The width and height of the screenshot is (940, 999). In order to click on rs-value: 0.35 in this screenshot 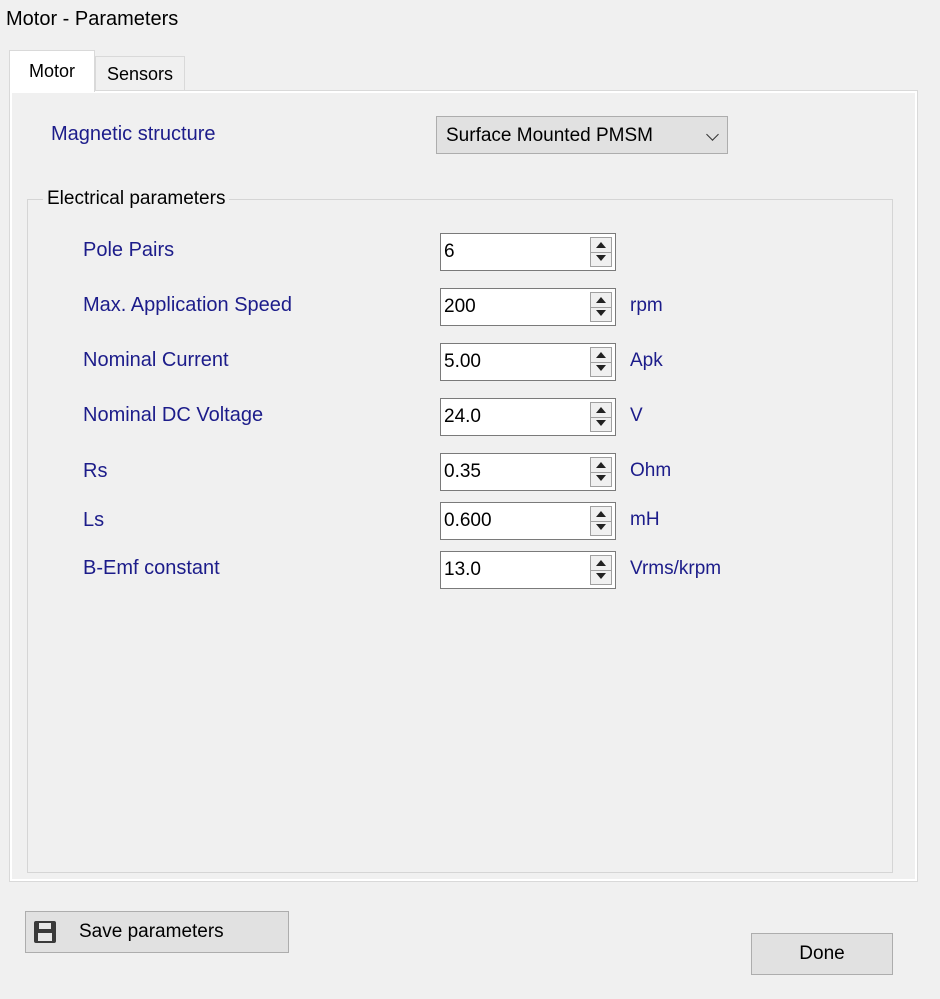, I will do `click(462, 471)`.